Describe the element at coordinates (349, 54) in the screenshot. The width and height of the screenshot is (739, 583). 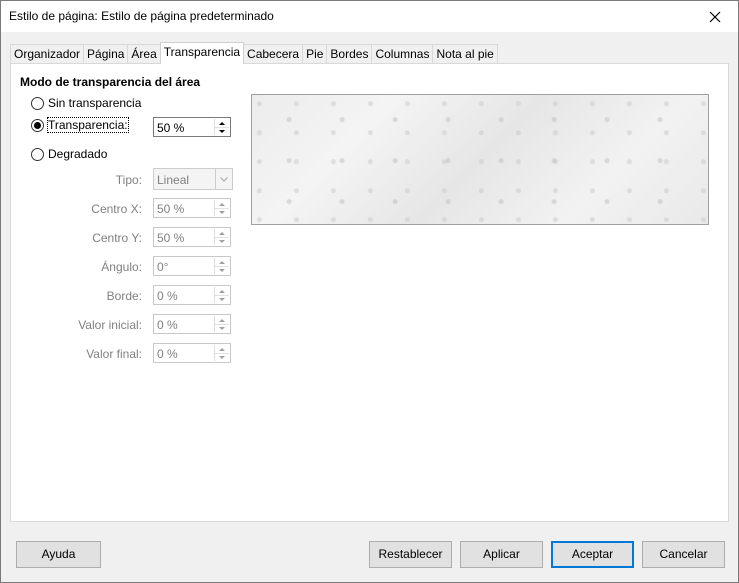
I see `tab-bordes: Bordes` at that location.